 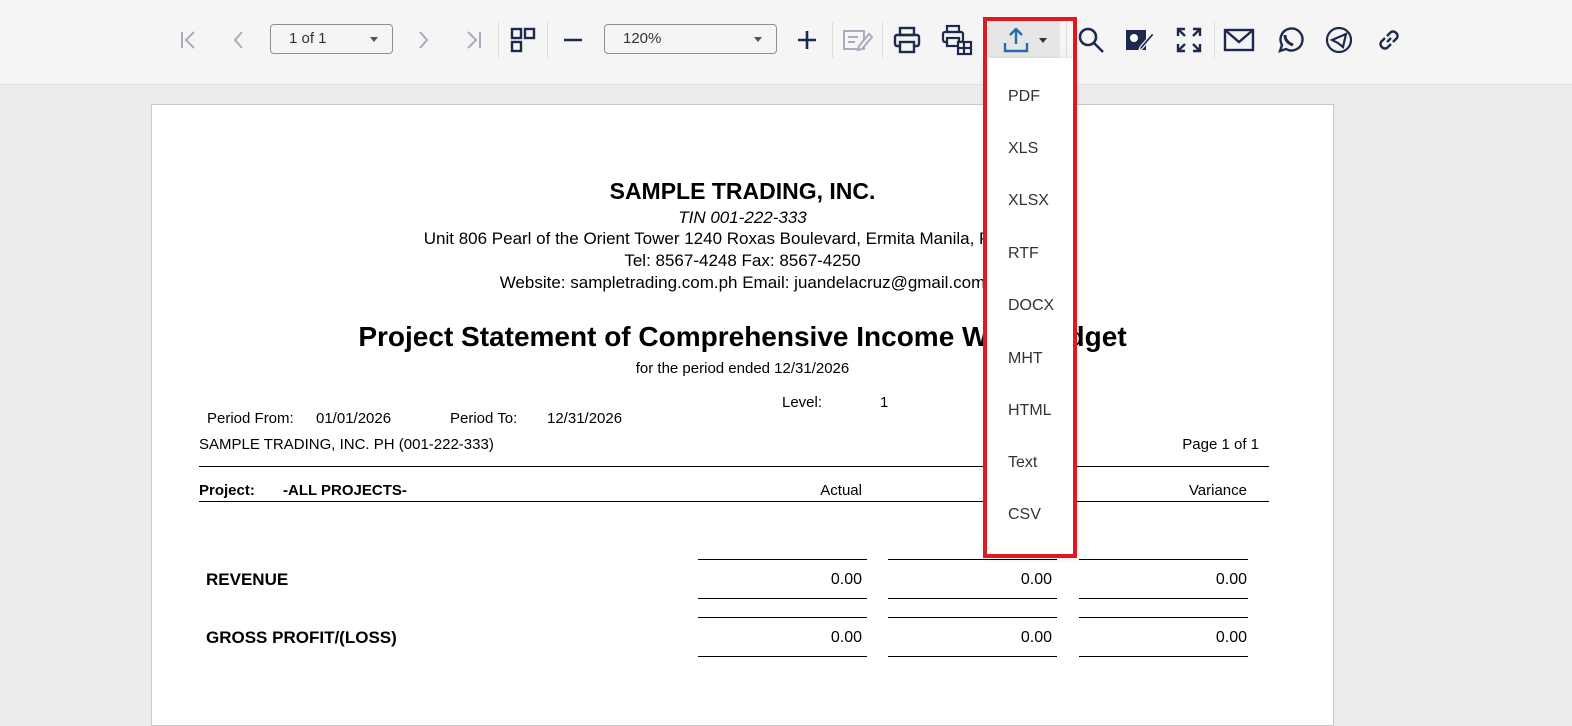 What do you see at coordinates (585, 418) in the screenshot?
I see `period-to-value: 12/31/2026` at bounding box center [585, 418].